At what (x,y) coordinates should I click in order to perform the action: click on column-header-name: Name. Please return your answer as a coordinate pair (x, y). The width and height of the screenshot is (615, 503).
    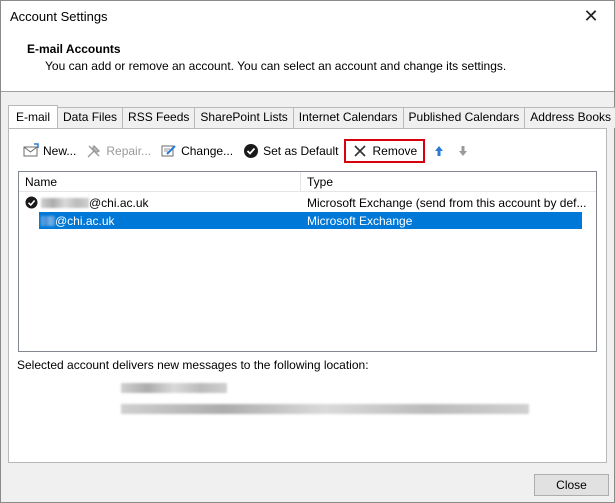
    Looking at the image, I should click on (41, 182).